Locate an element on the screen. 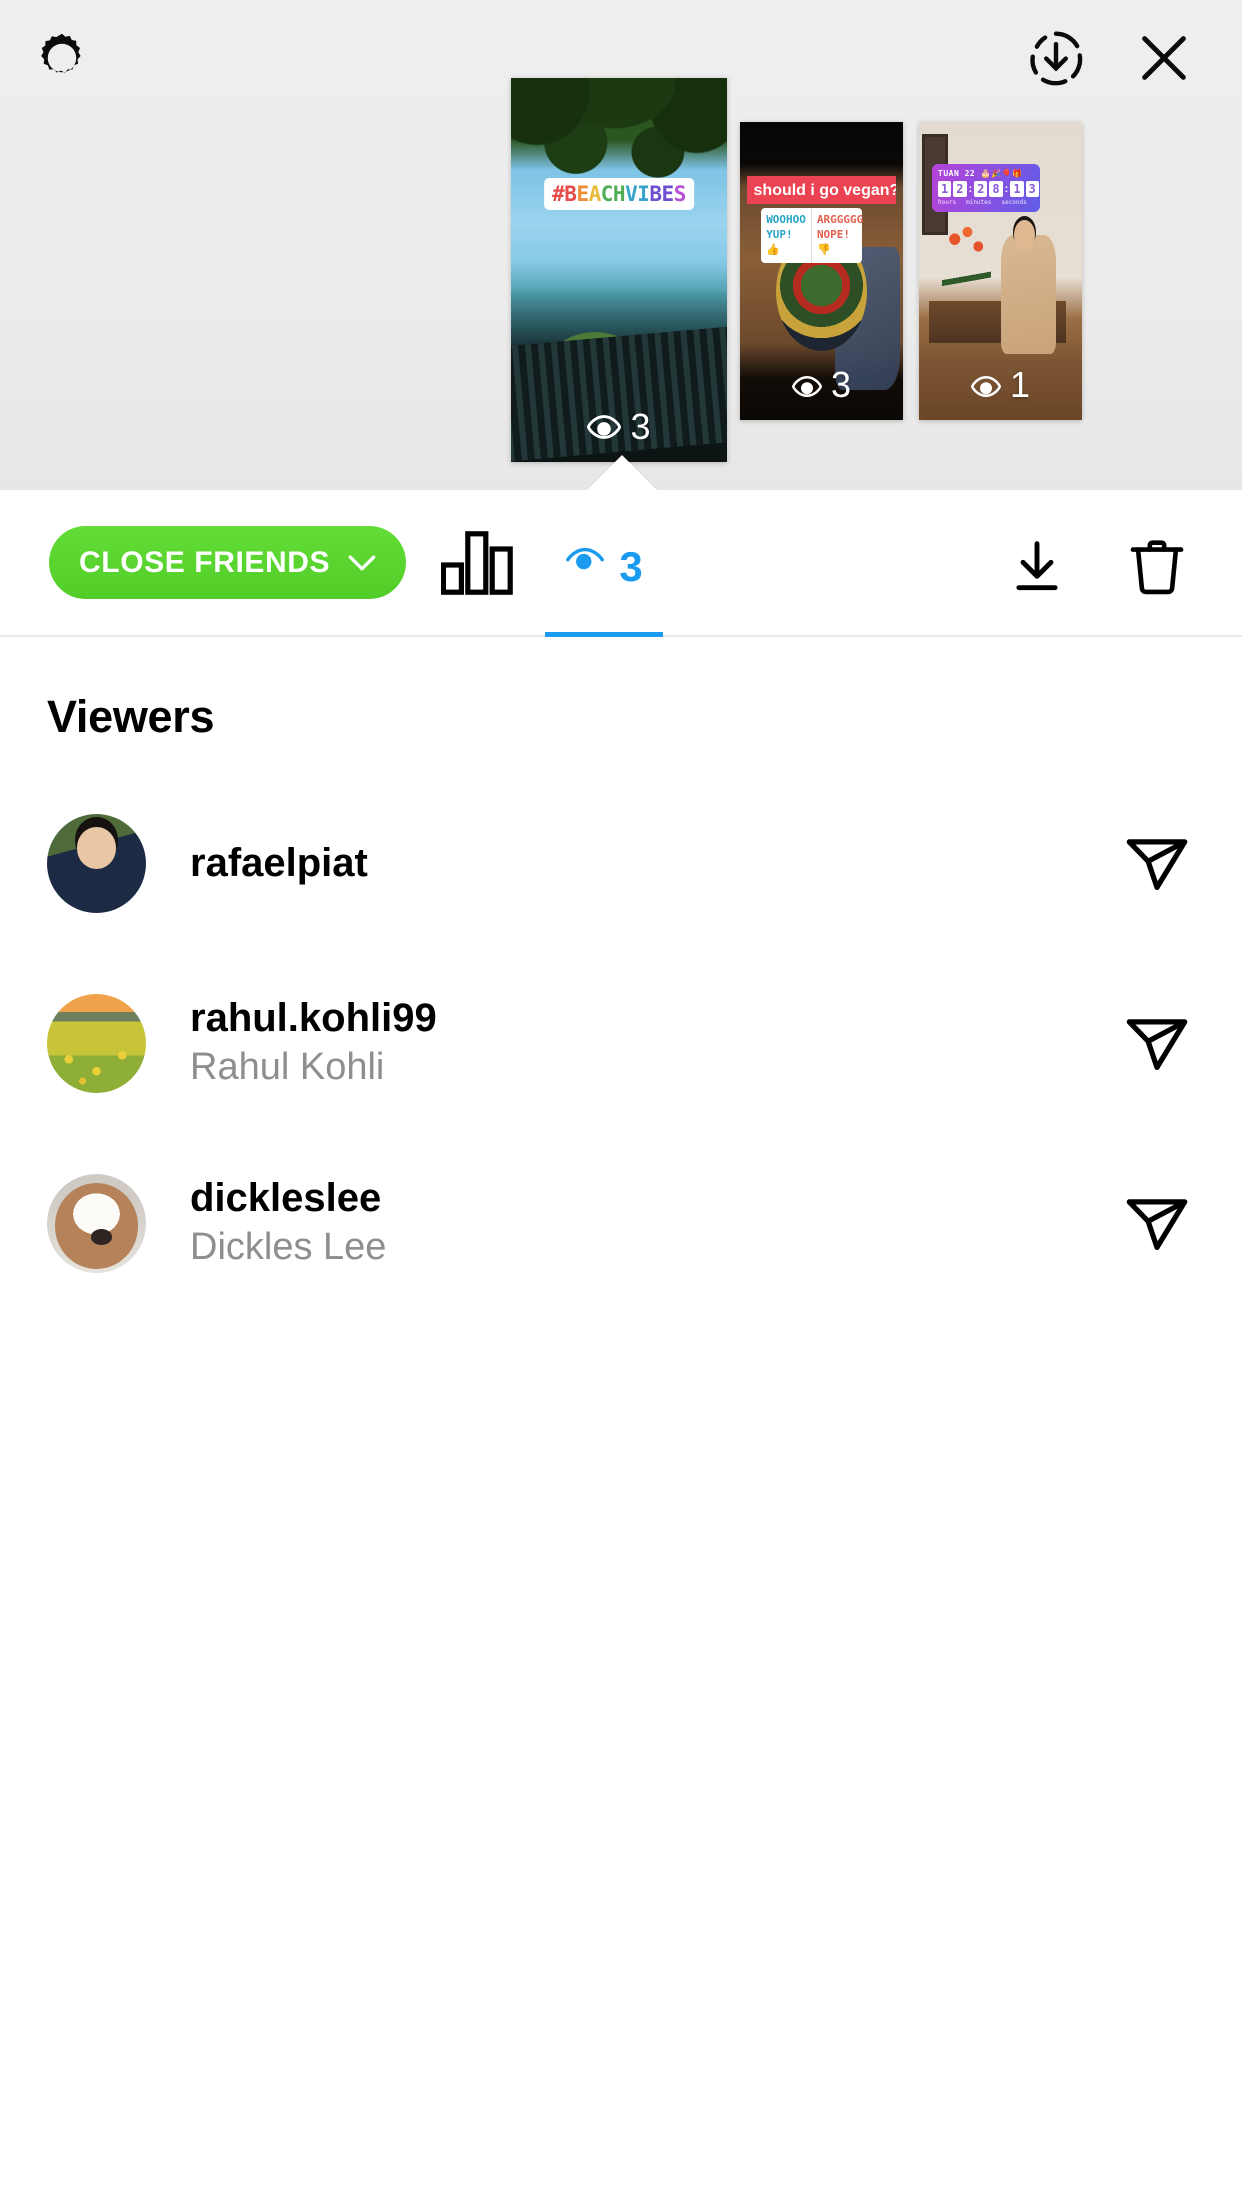 This screenshot has height=2208, width=1242. download-button is located at coordinates (1037, 569).